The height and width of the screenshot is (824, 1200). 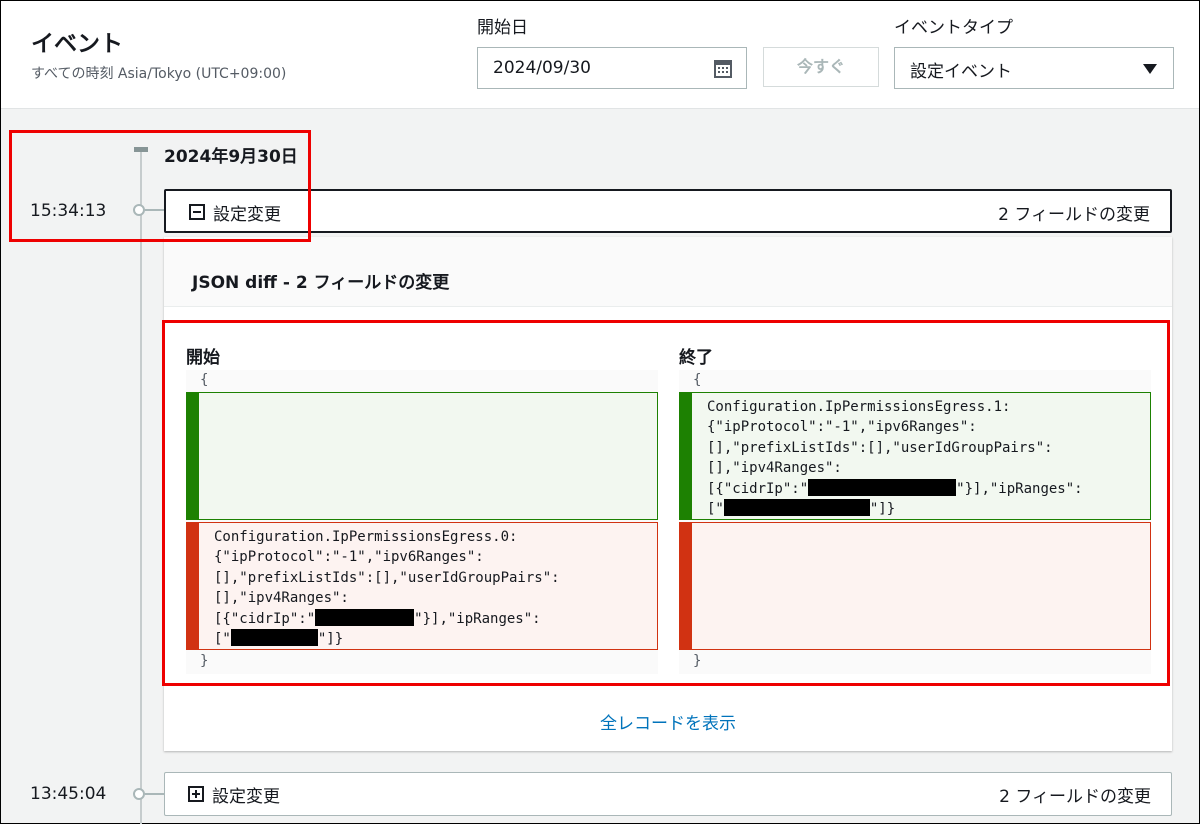 I want to click on event-time: 13:45:04, so click(x=68, y=794).